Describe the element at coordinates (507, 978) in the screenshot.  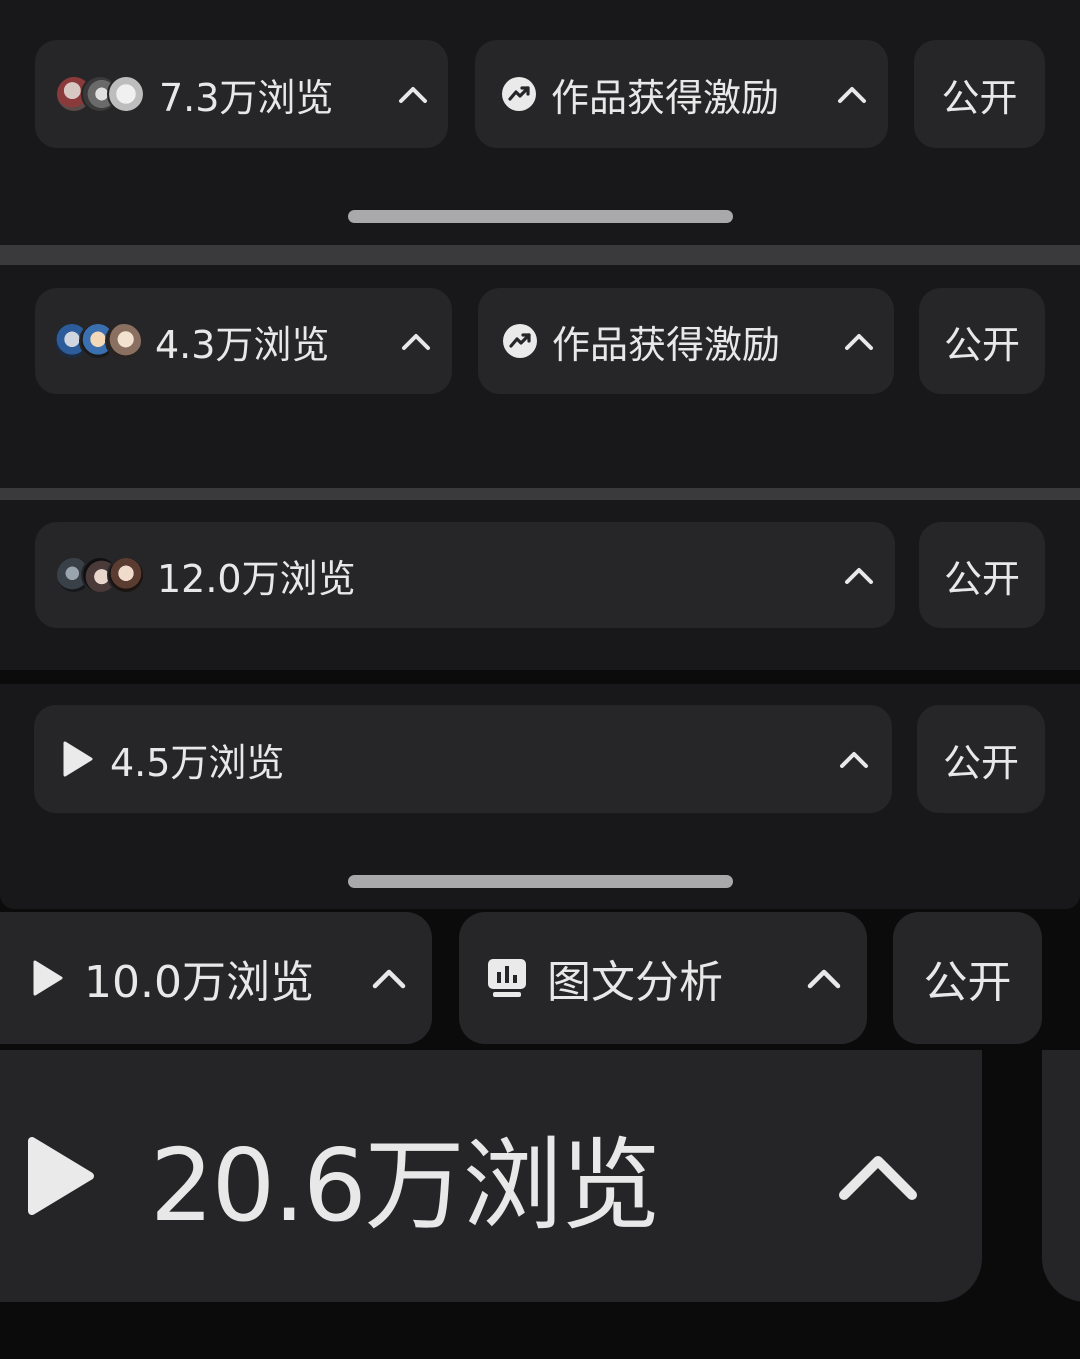
I see `bar-chart-icon` at that location.